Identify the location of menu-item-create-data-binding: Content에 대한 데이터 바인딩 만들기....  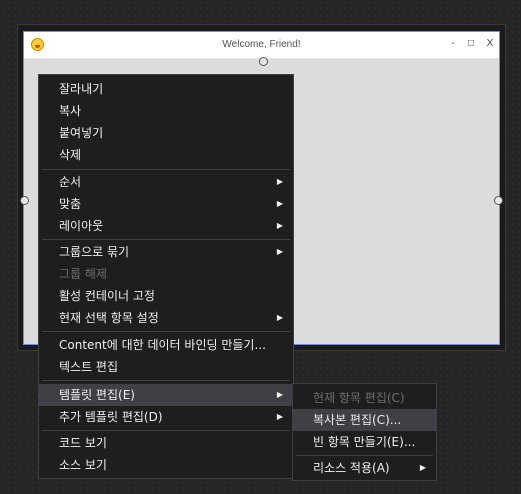
(166, 345).